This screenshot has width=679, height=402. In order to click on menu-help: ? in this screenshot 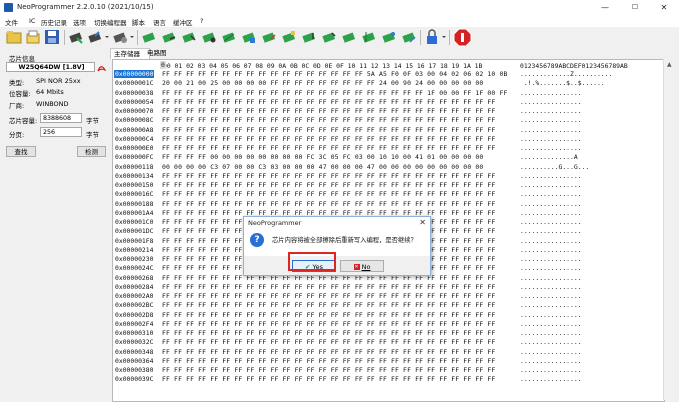, I will do `click(201, 21)`.